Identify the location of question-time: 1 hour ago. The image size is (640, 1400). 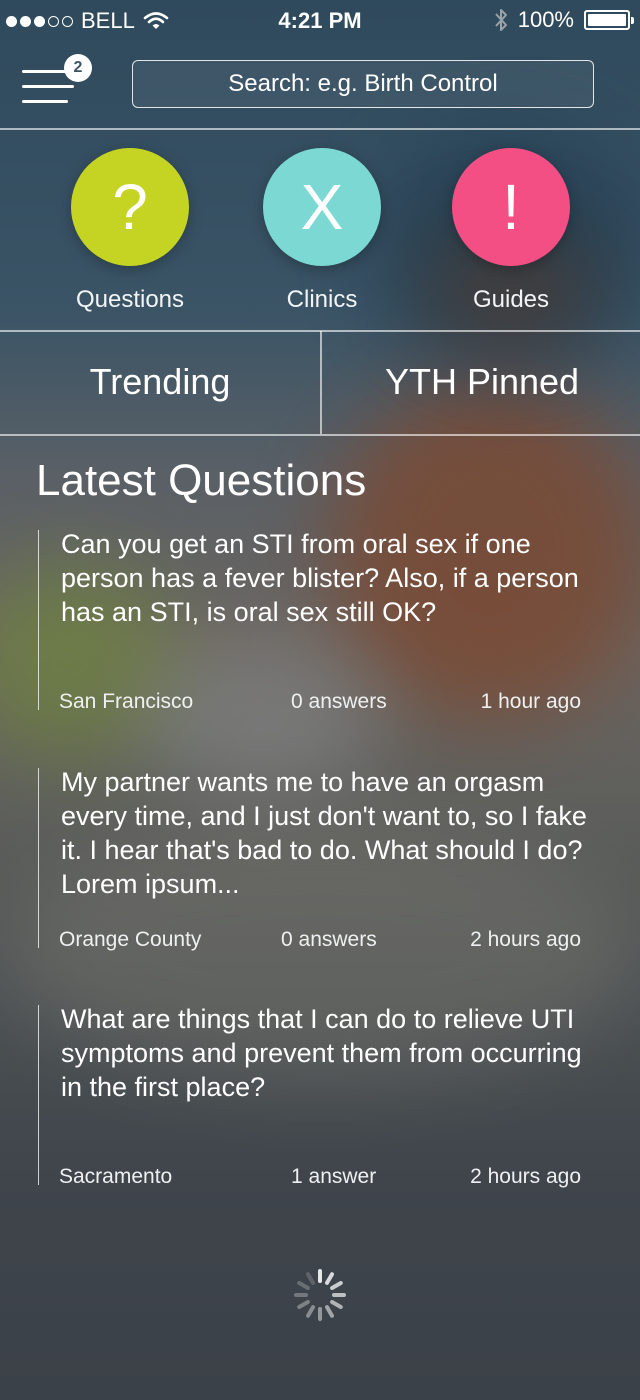
(530, 701).